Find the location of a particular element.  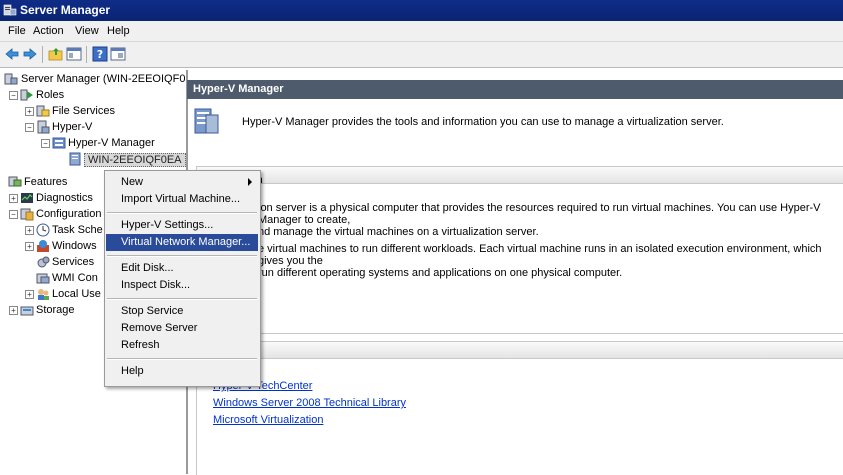

hyperv-manager-large-icon is located at coordinates (206, 121).